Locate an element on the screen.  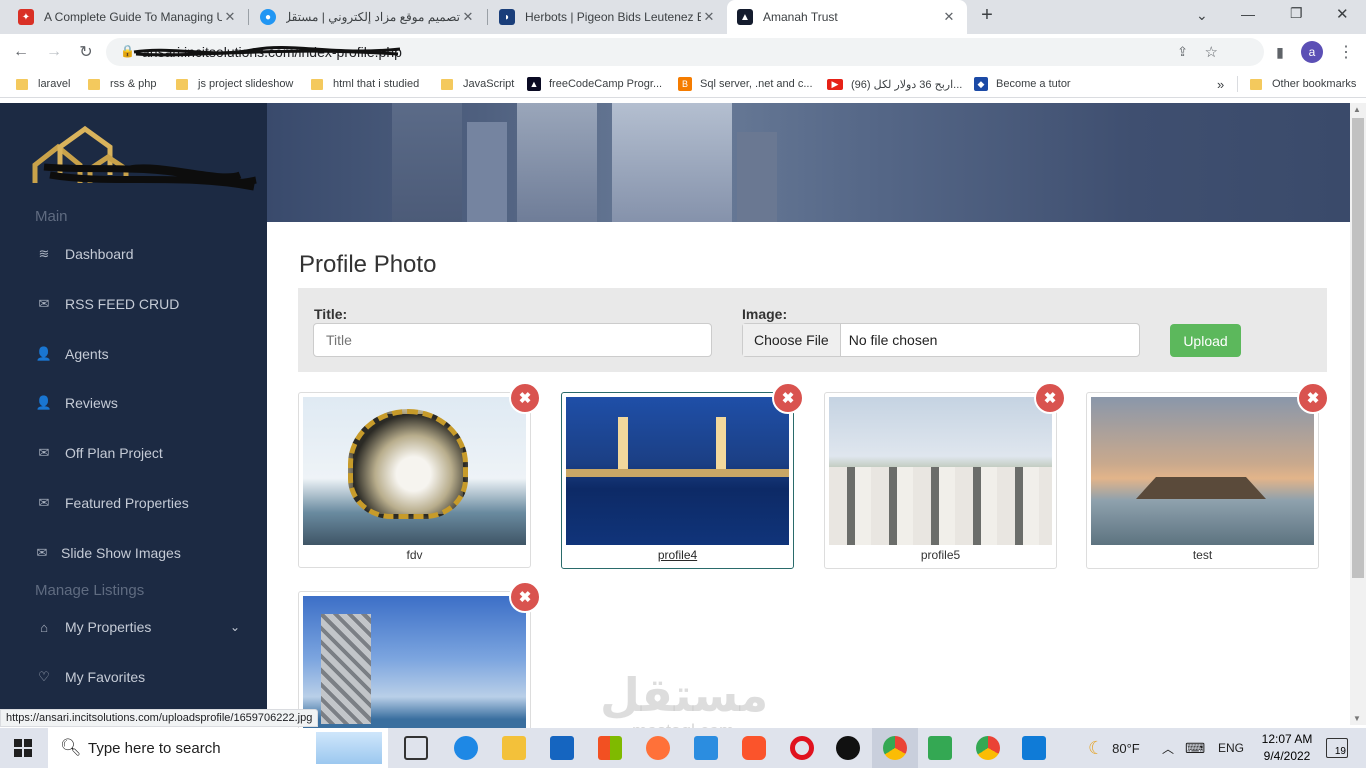
tab-divider is located at coordinates (487, 17).